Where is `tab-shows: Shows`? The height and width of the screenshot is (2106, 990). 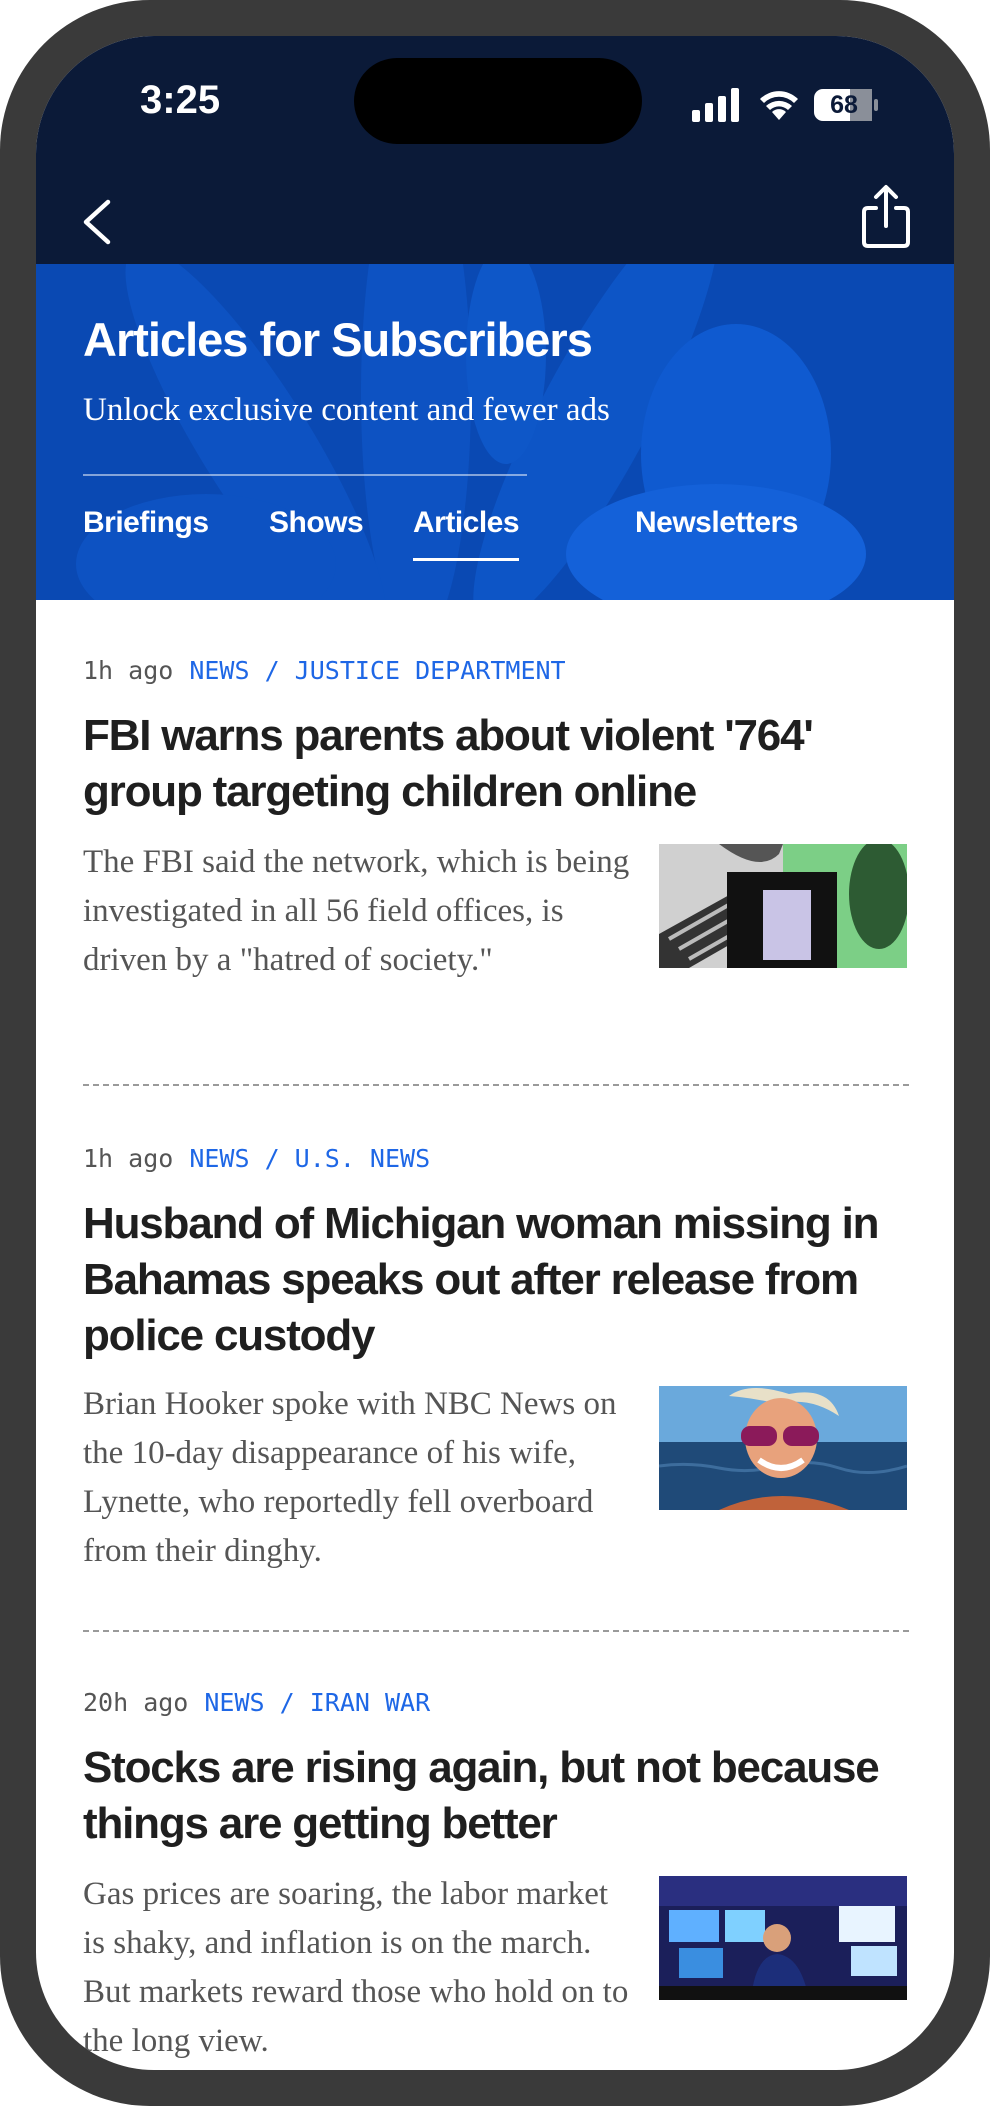 tab-shows: Shows is located at coordinates (316, 523).